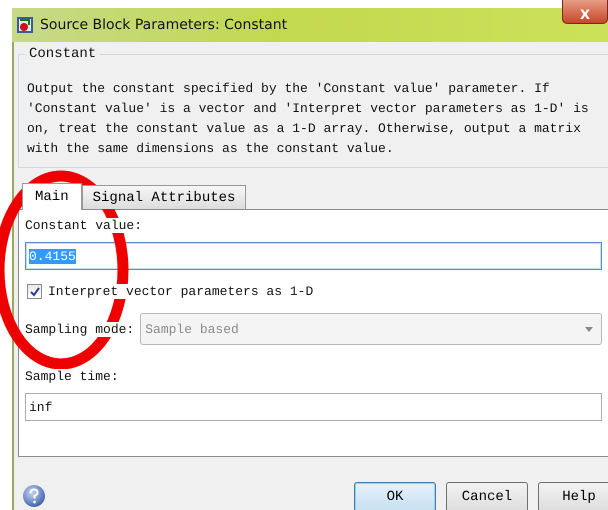 The image size is (608, 510). Describe the element at coordinates (164, 197) in the screenshot. I see `tab: Signal Attributes` at that location.